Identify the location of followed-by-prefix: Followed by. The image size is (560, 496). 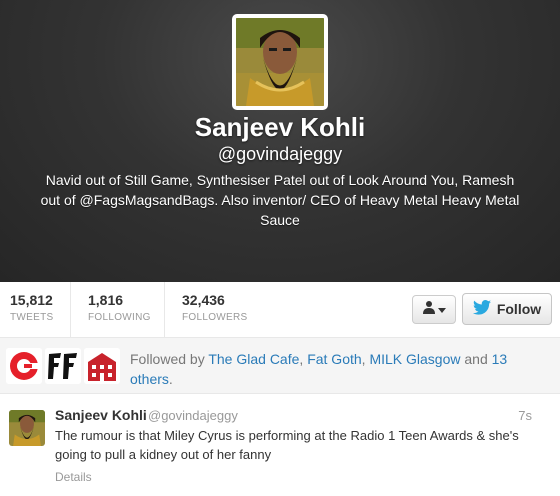
(167, 359).